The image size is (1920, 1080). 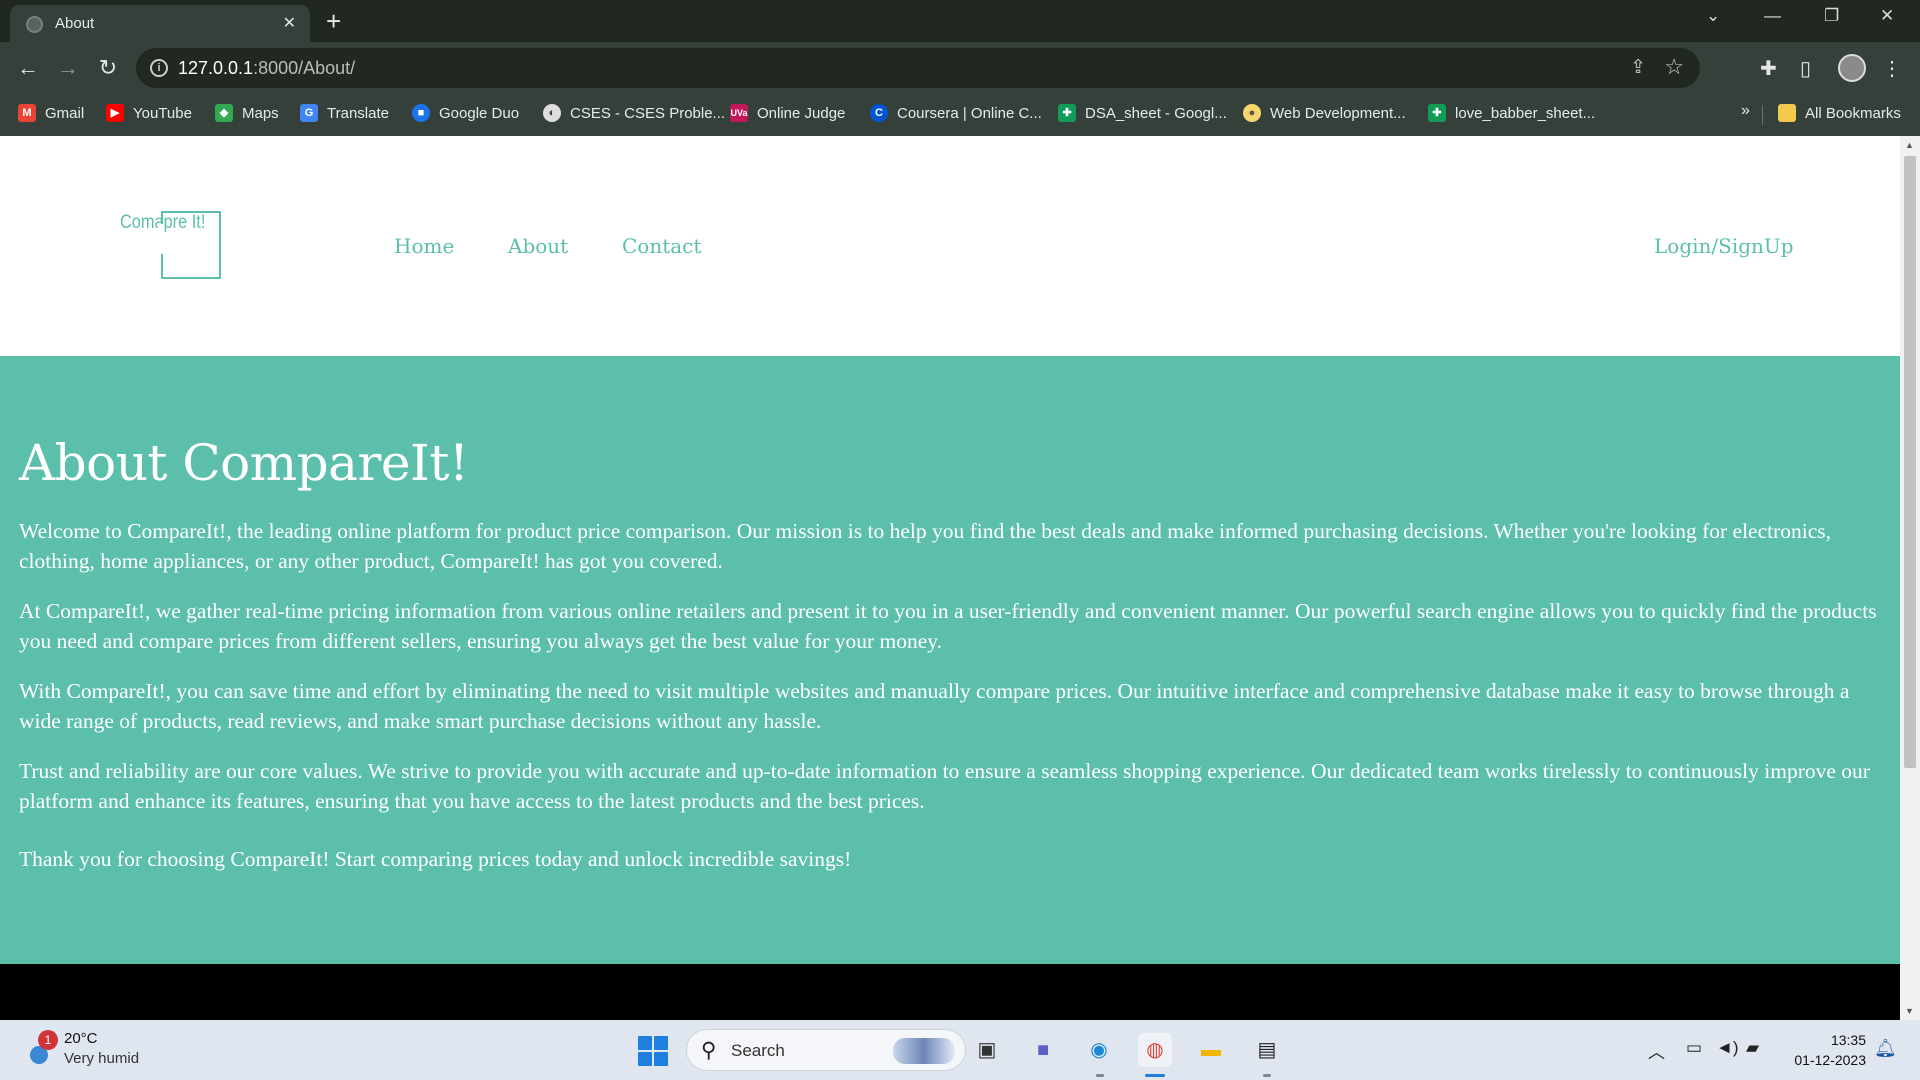 What do you see at coordinates (739, 113) in the screenshot?
I see `uva-icon: UVa` at bounding box center [739, 113].